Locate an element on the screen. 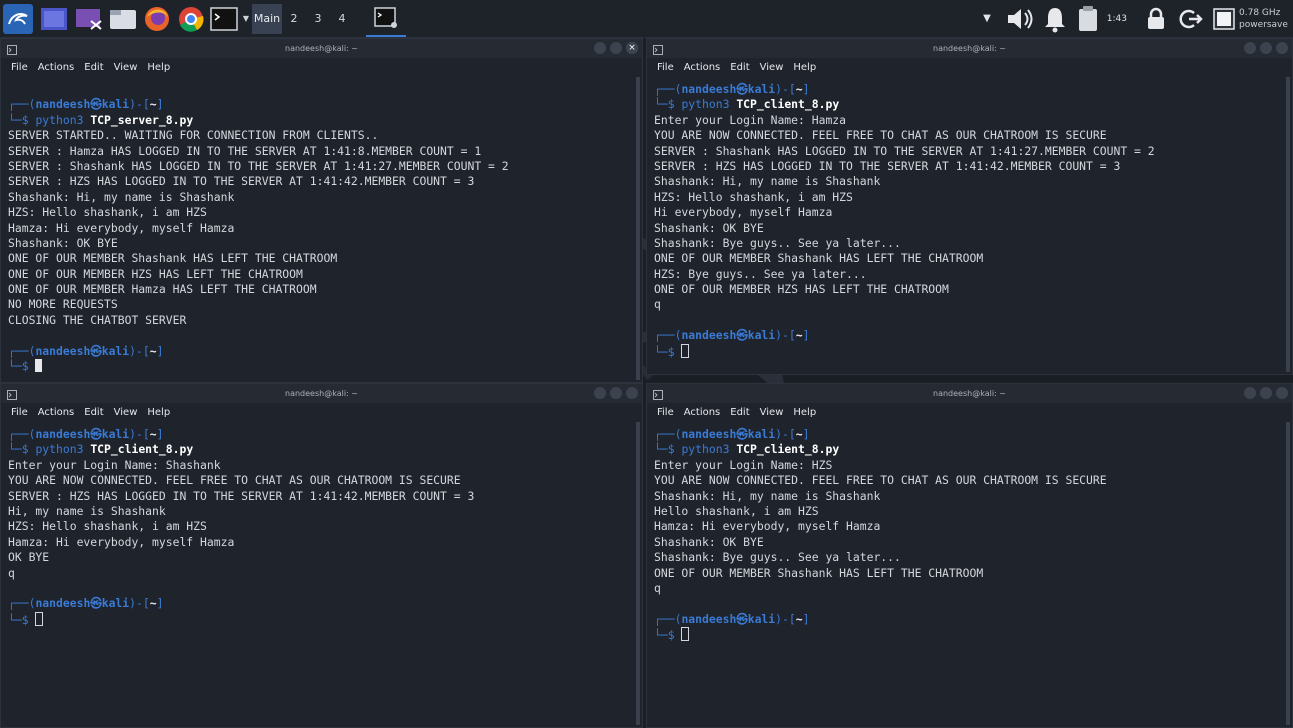 Image resolution: width=1293 pixels, height=728 pixels. workspace-switcher-button is located at coordinates (89, 18).